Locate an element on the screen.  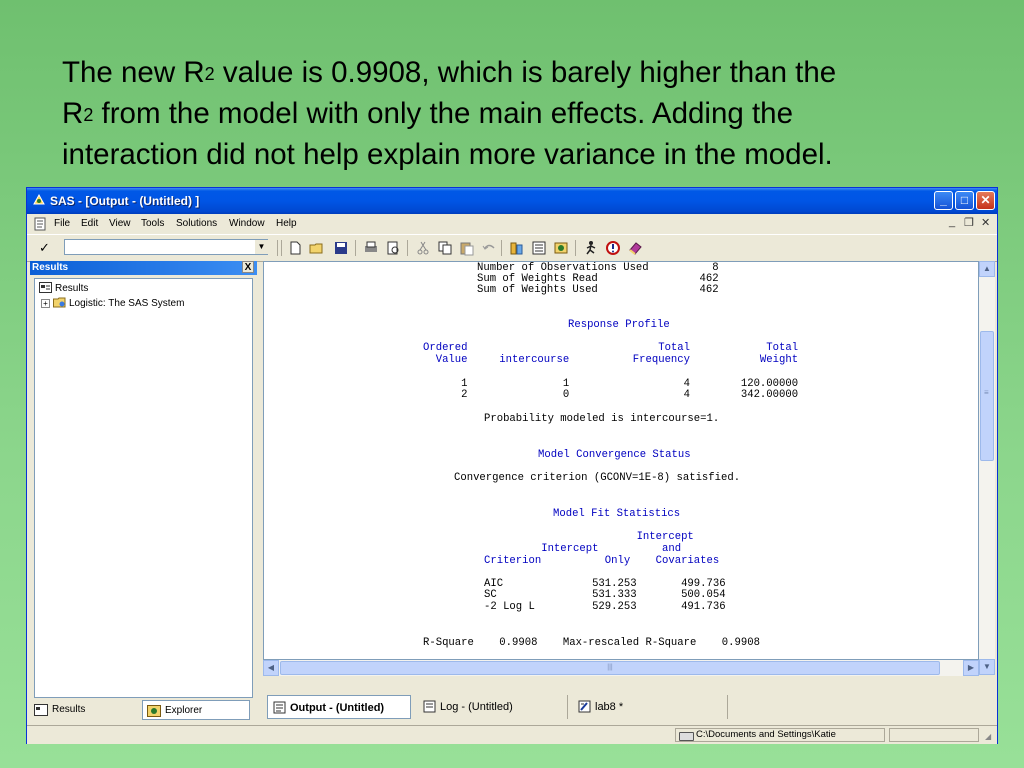
expand-icon: + is located at coordinates (45, 303).